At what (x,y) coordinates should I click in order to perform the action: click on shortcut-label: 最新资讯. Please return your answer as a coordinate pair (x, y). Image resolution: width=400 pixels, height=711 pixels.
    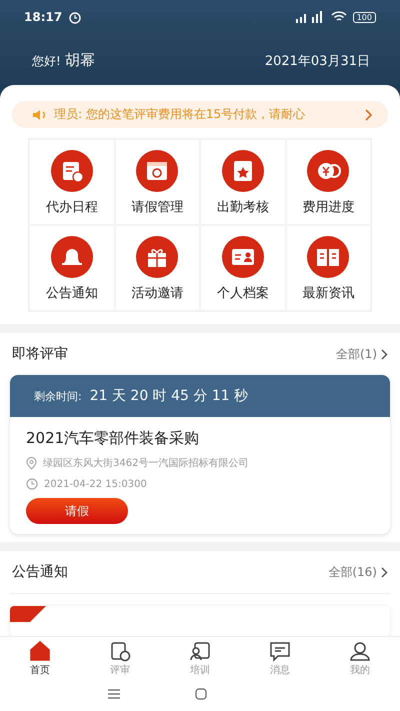
    Looking at the image, I should click on (328, 293).